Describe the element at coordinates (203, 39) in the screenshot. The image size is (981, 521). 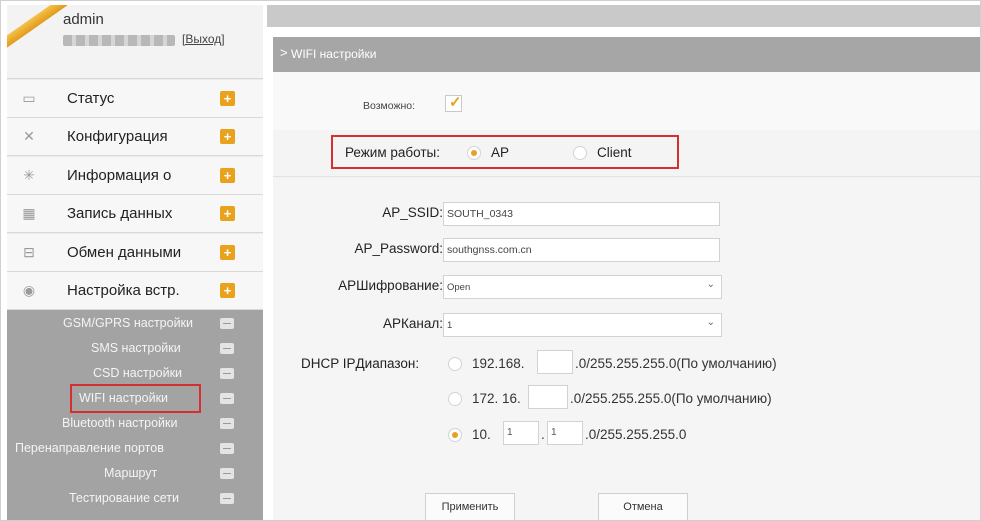
I see `logout-link: [Выход]` at that location.